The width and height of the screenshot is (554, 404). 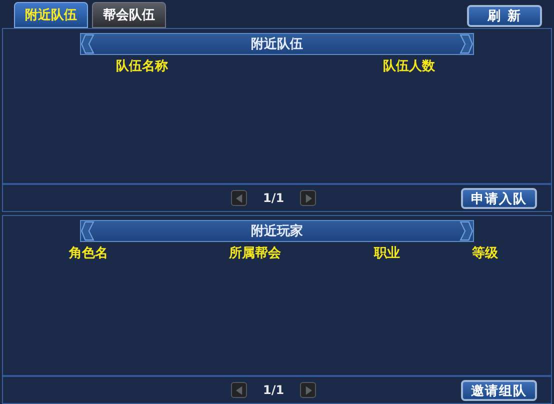 I want to click on column-header: 所属帮会, so click(x=255, y=253).